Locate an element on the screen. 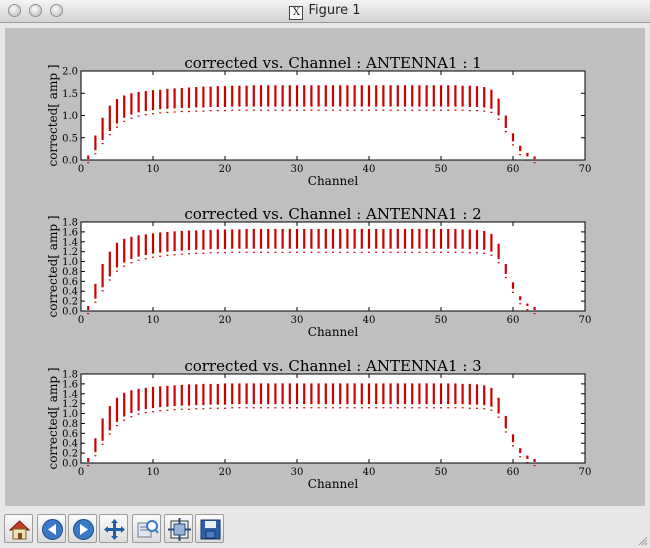 This screenshot has width=650, height=548. y-tick-label: 2.0 is located at coordinates (70, 72).